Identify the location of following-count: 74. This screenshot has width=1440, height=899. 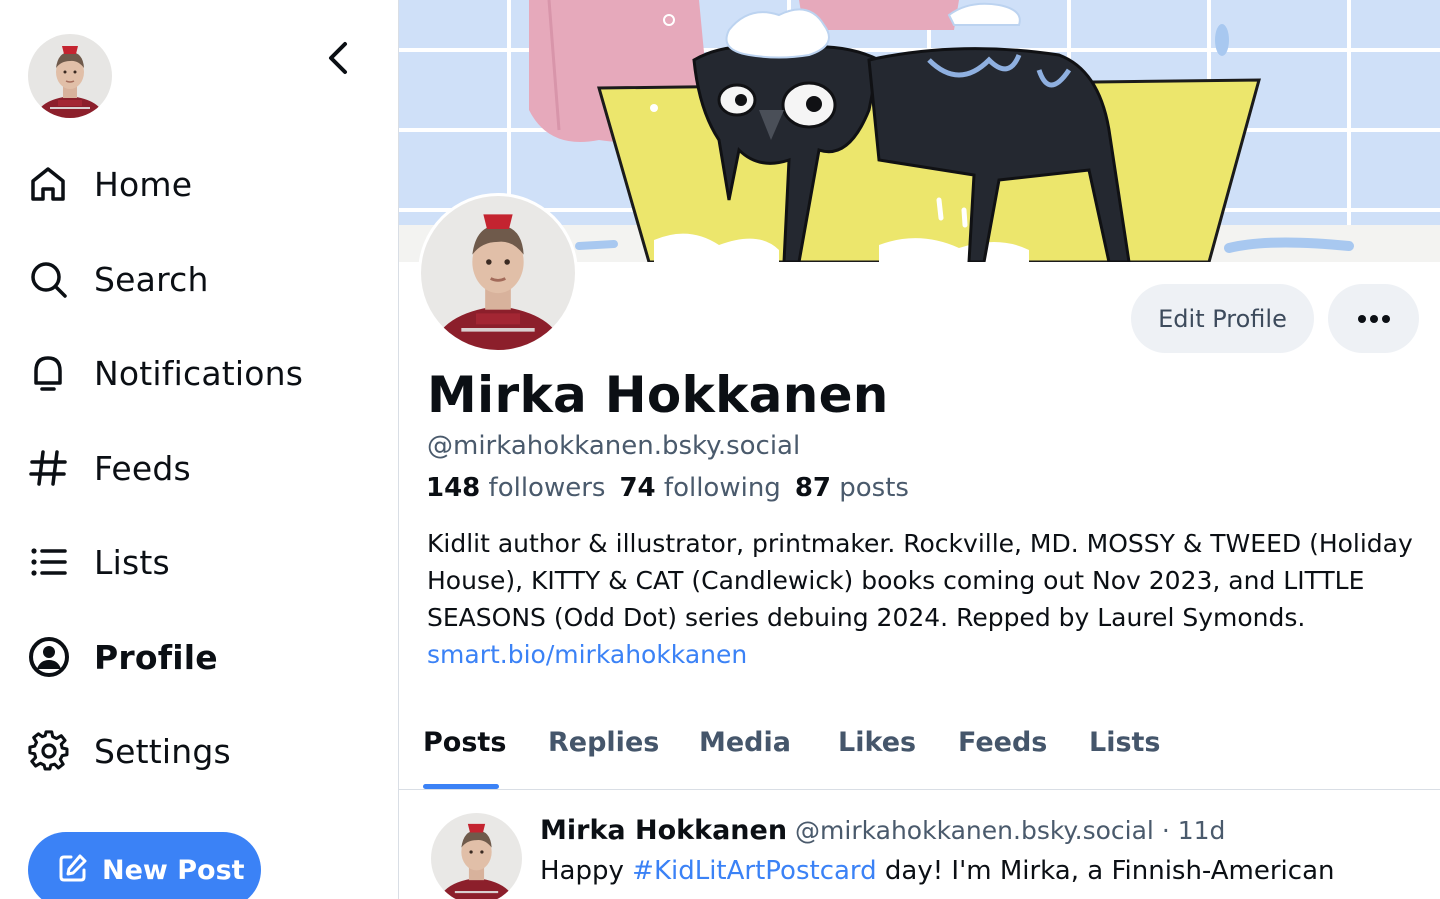
(637, 488).